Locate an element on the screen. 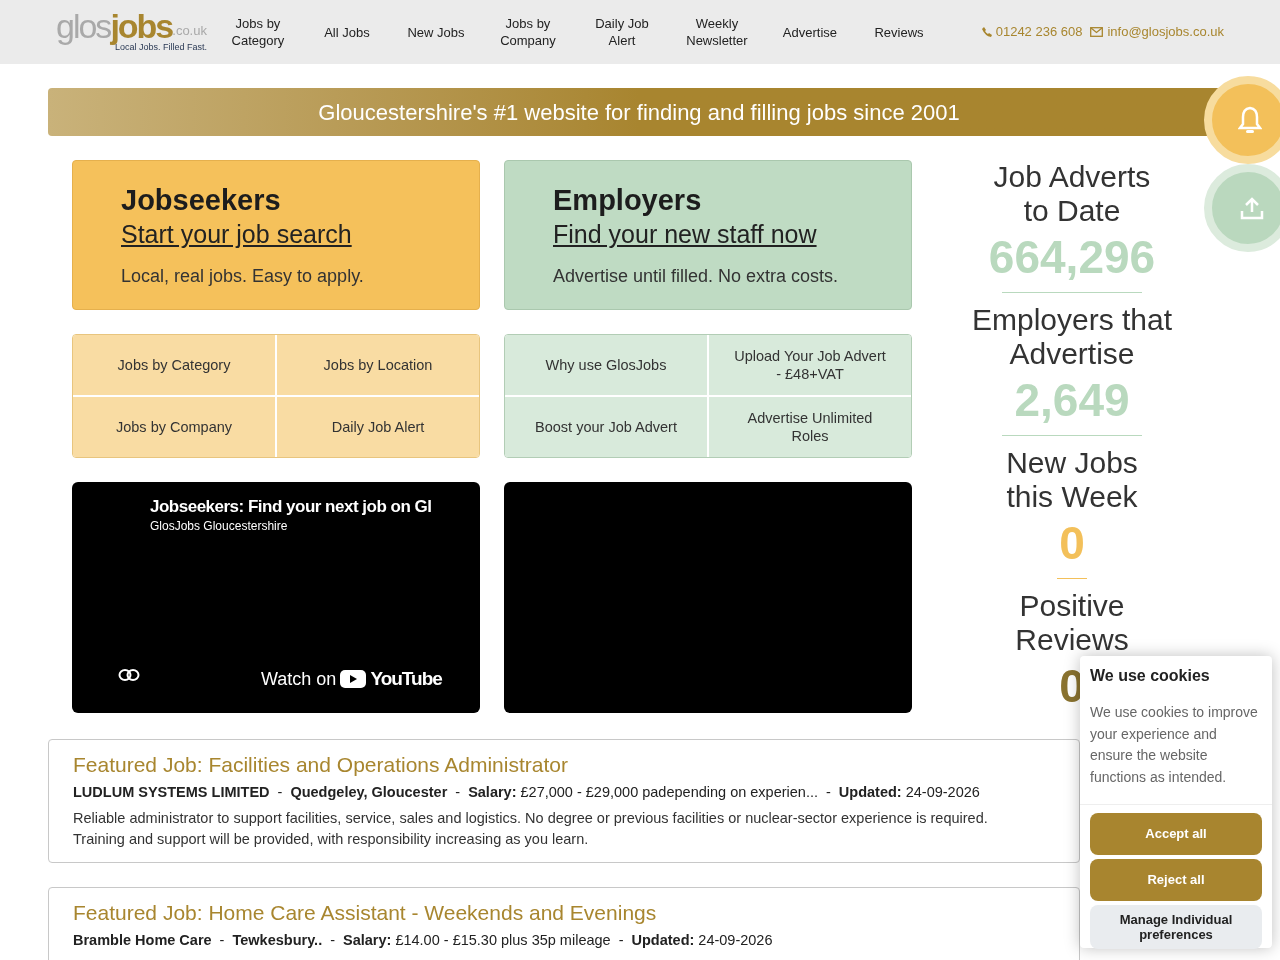  menu-tile: Boost your Job Advert is located at coordinates (606, 427).